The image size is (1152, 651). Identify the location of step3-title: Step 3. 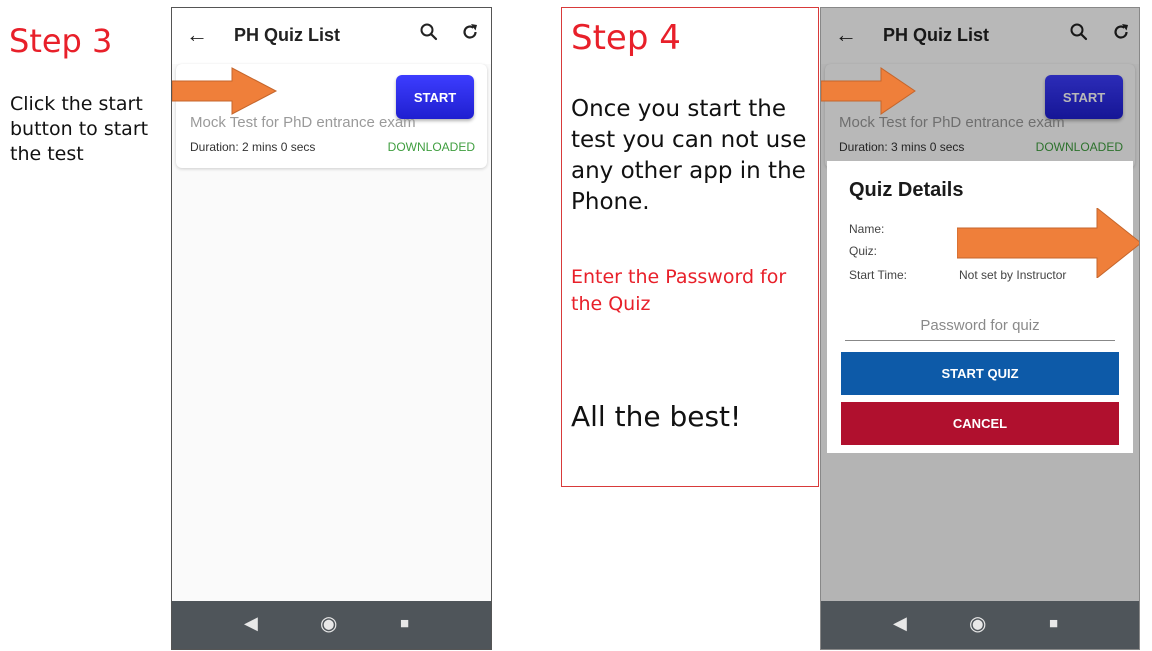
(61, 41).